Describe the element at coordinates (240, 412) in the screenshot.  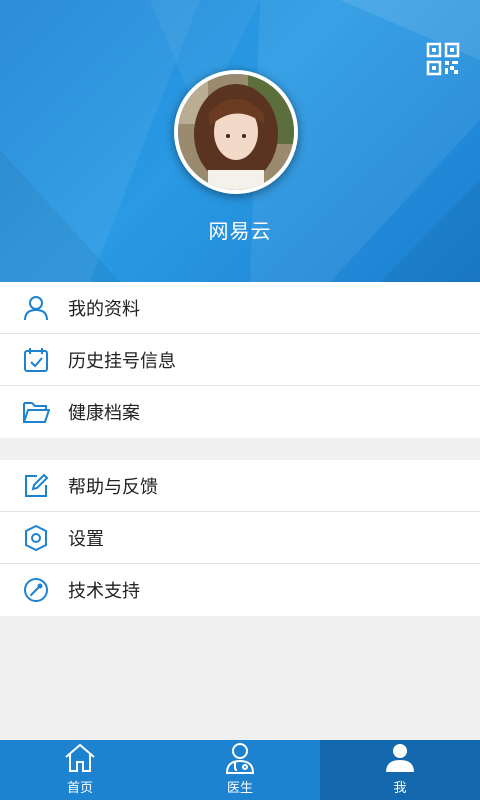
I see `menu-item-health-records: 健康档案` at that location.